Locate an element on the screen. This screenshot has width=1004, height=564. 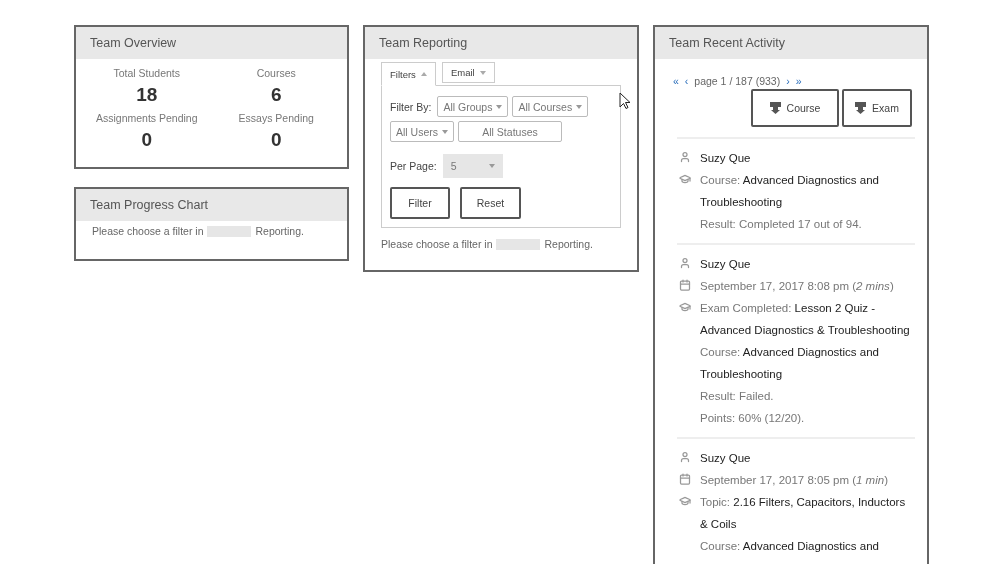
filter-button: Reset is located at coordinates (490, 203).